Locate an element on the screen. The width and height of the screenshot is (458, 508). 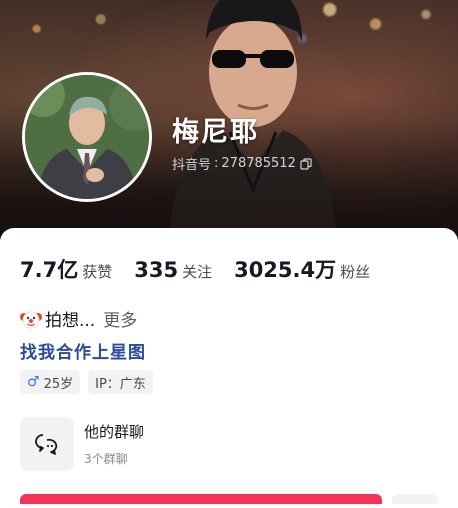
group-chat-icon is located at coordinates (46, 444).